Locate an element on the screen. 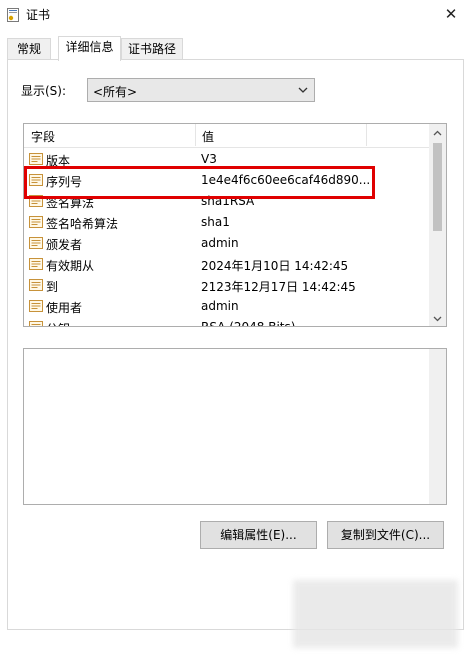  blurred-area is located at coordinates (375, 614).